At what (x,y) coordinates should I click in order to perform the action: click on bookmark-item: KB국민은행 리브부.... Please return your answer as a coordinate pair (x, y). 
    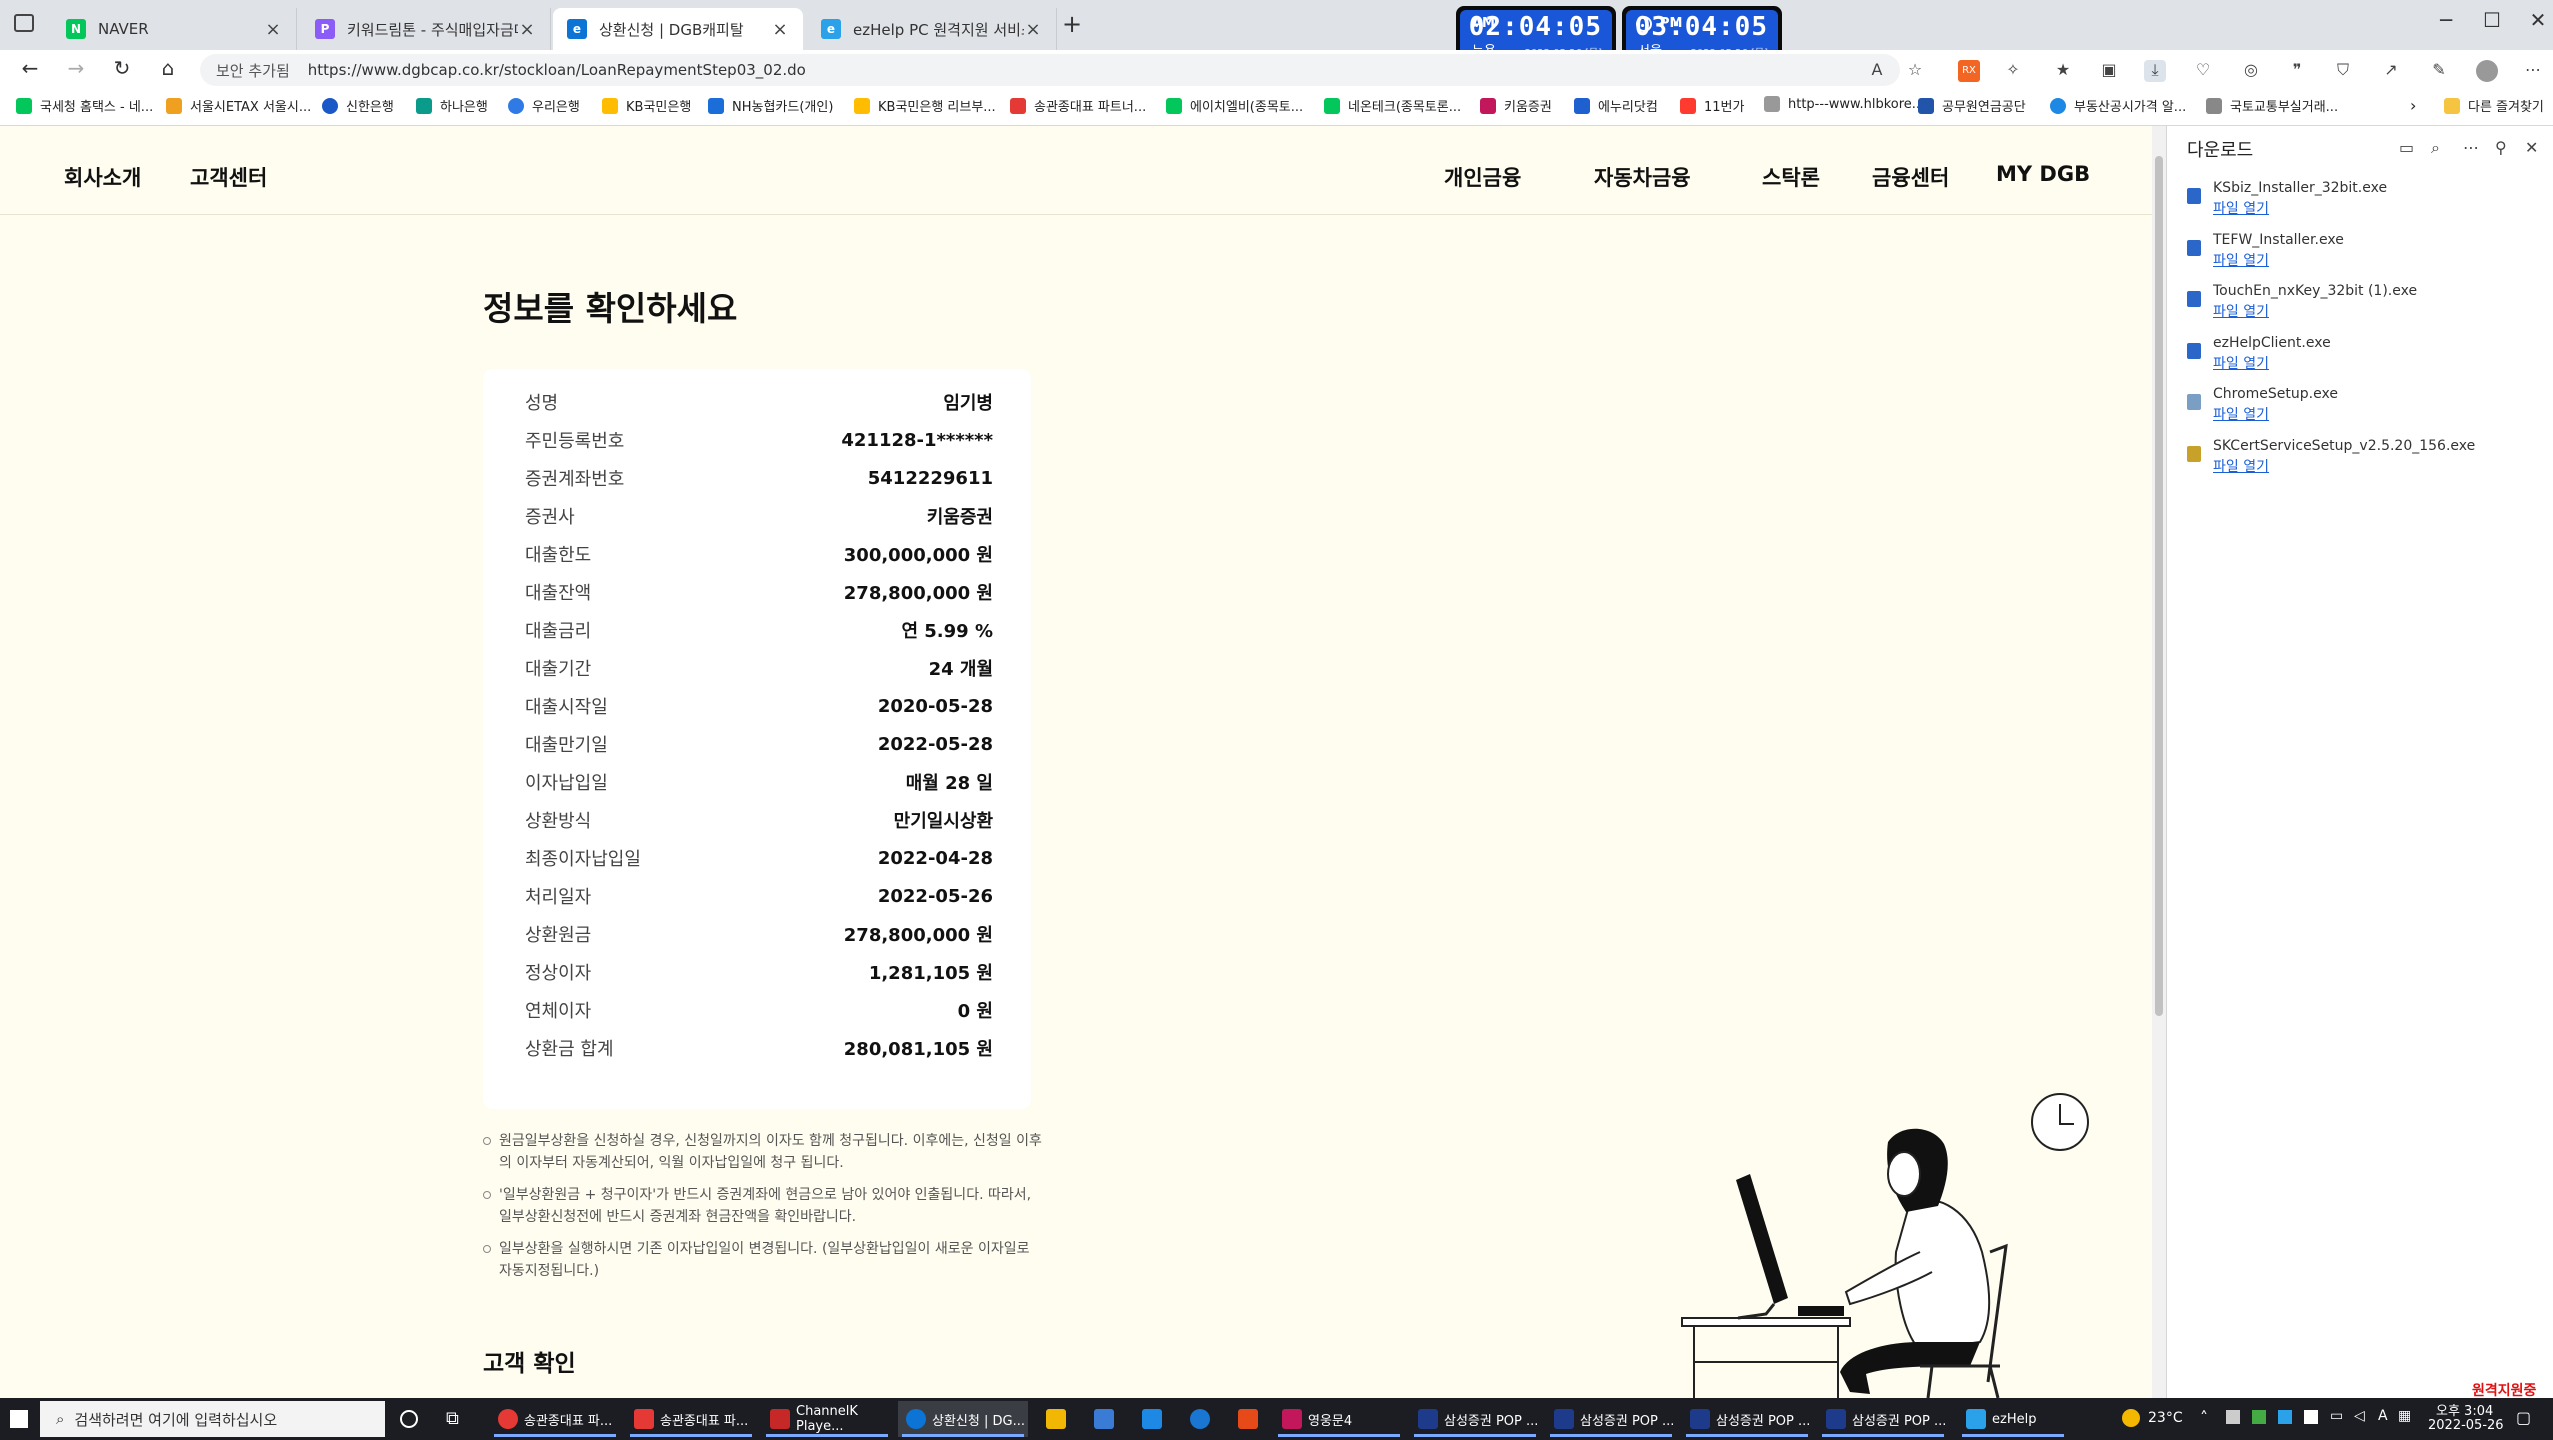
    Looking at the image, I should click on (925, 105).